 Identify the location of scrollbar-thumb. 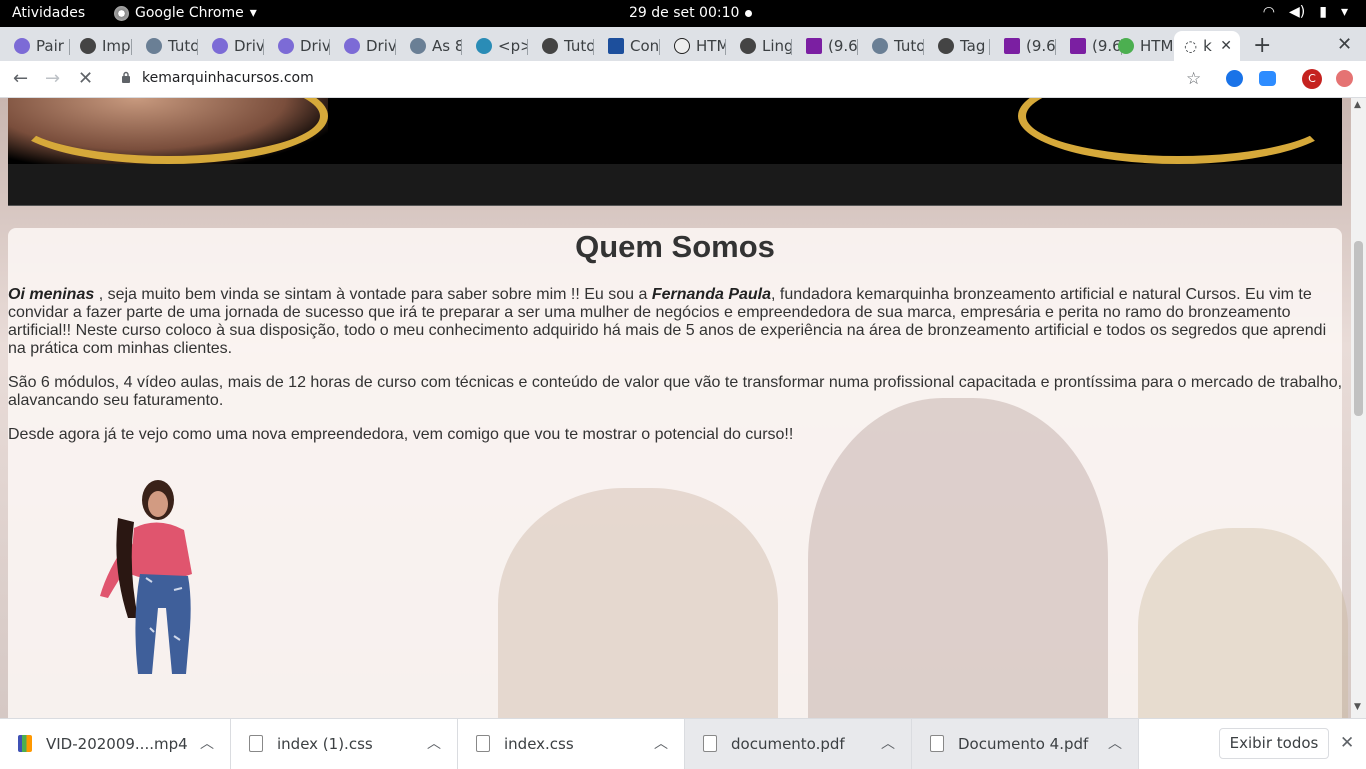
(1358, 328).